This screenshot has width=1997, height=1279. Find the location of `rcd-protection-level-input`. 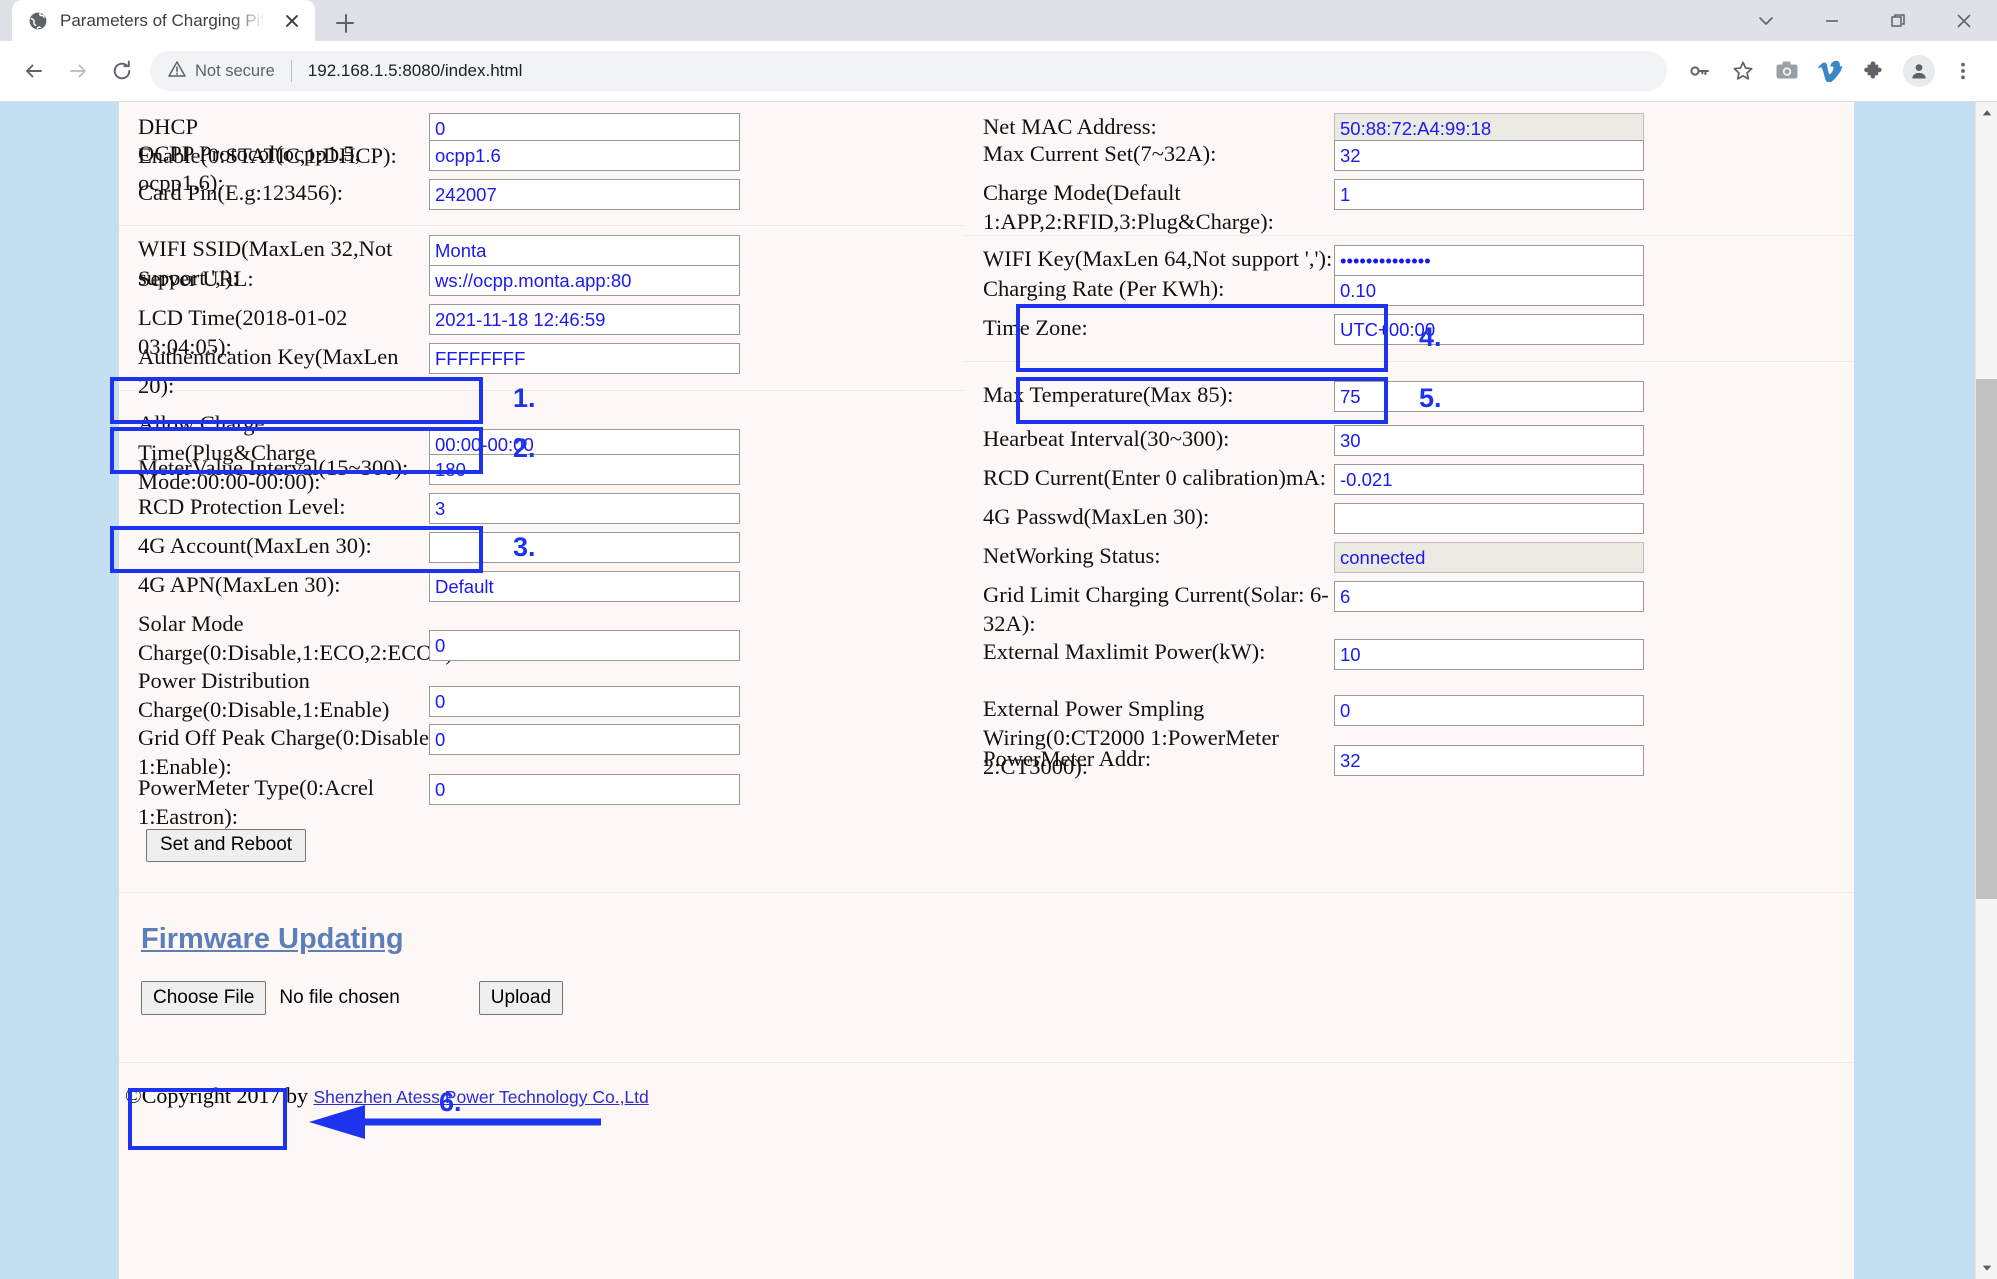

rcd-protection-level-input is located at coordinates (584, 508).